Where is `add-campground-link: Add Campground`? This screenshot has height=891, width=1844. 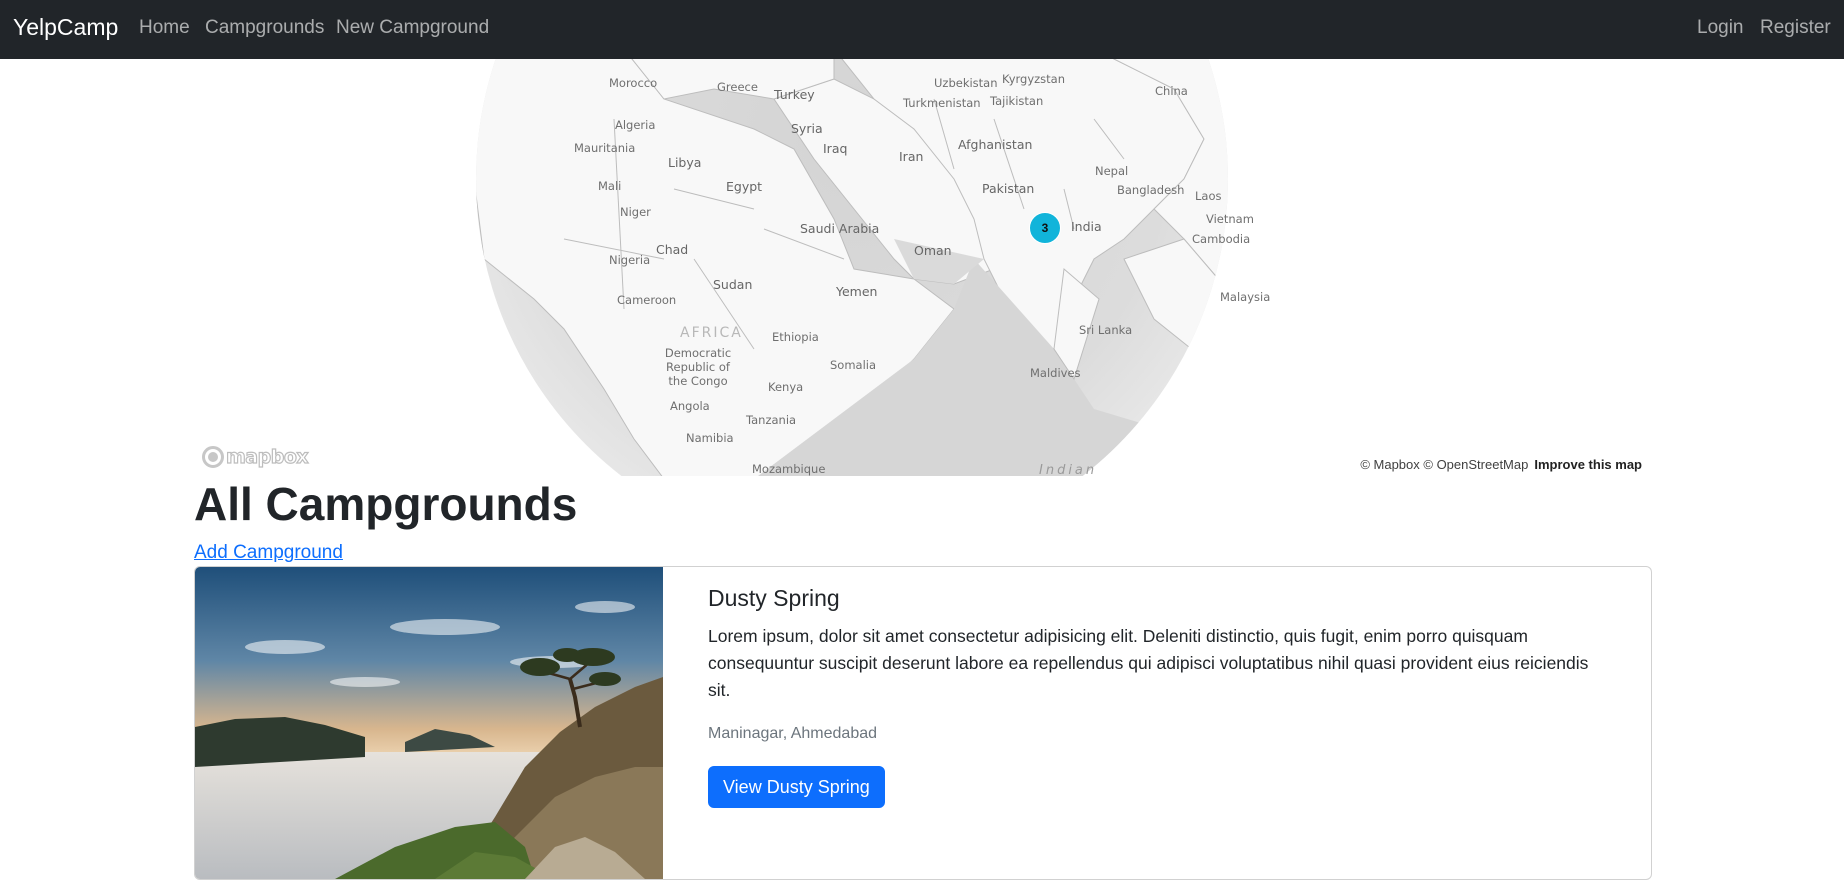 add-campground-link: Add Campground is located at coordinates (268, 553).